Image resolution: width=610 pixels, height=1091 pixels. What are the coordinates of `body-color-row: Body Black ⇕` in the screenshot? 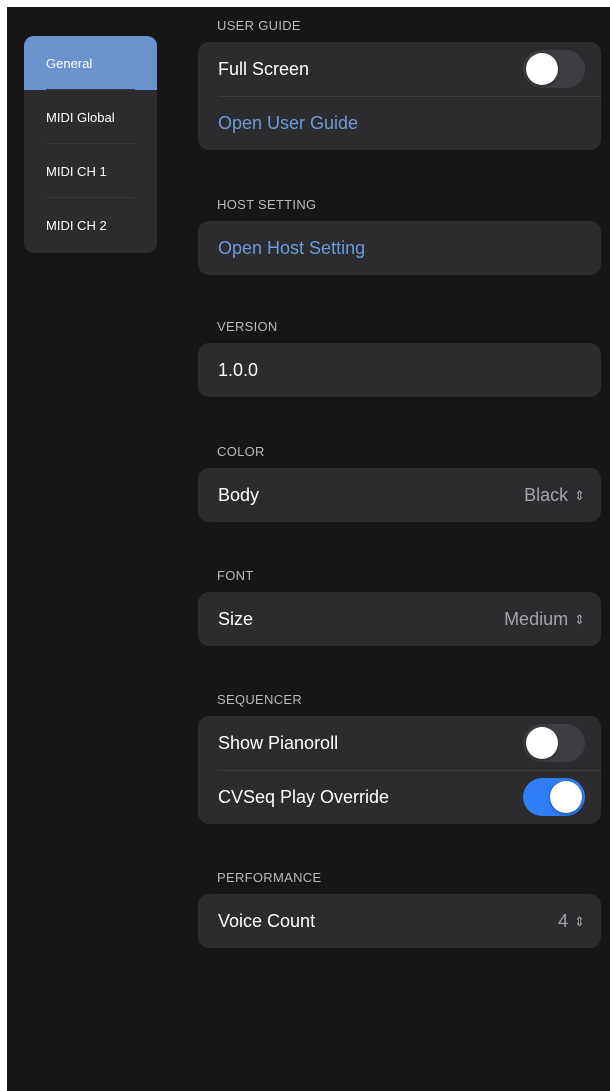 It's located at (399, 495).